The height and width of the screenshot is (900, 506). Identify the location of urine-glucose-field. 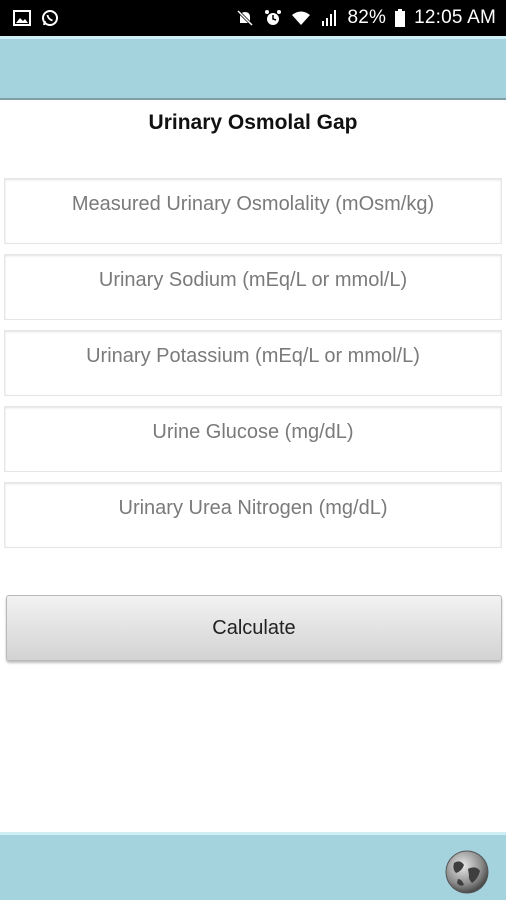
(253, 439).